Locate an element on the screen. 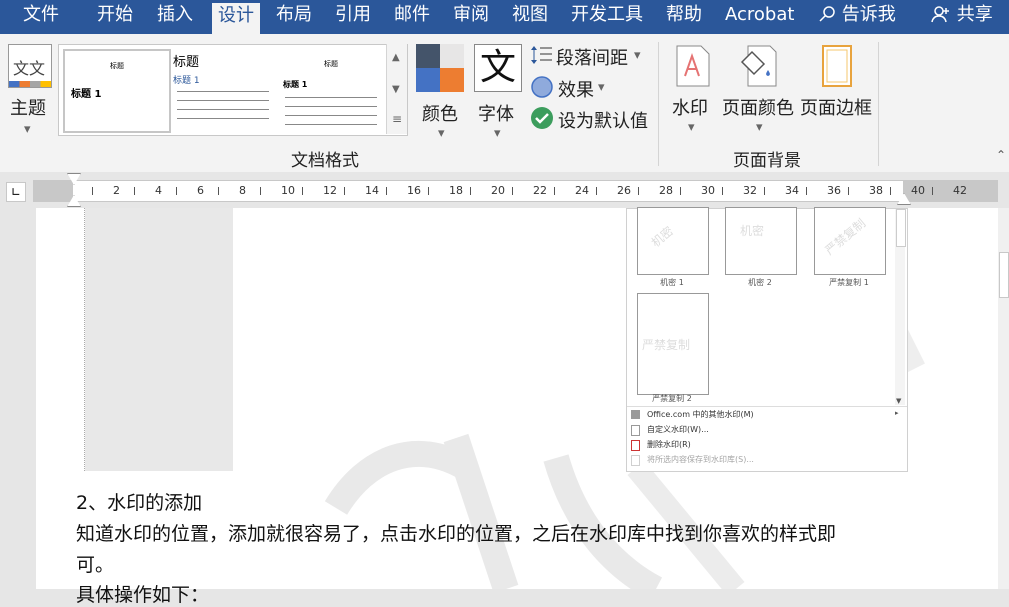  tab-help: 帮助 is located at coordinates (684, 17).